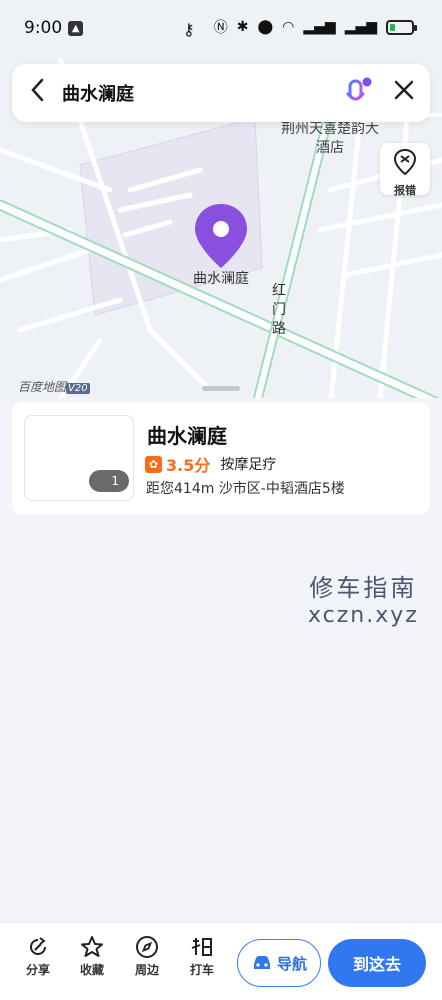 Image resolution: width=442 pixels, height=1000 pixels. What do you see at coordinates (288, 27) in the screenshot?
I see `wifi-icon: ◠` at bounding box center [288, 27].